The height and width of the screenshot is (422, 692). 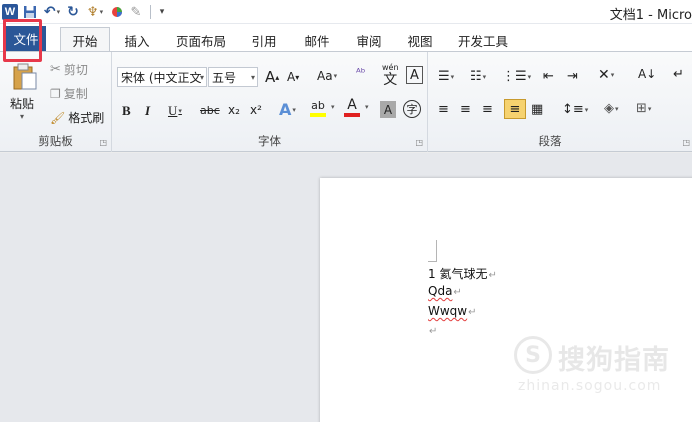 I want to click on doc-line-3: Wwqw↵, so click(x=452, y=311).